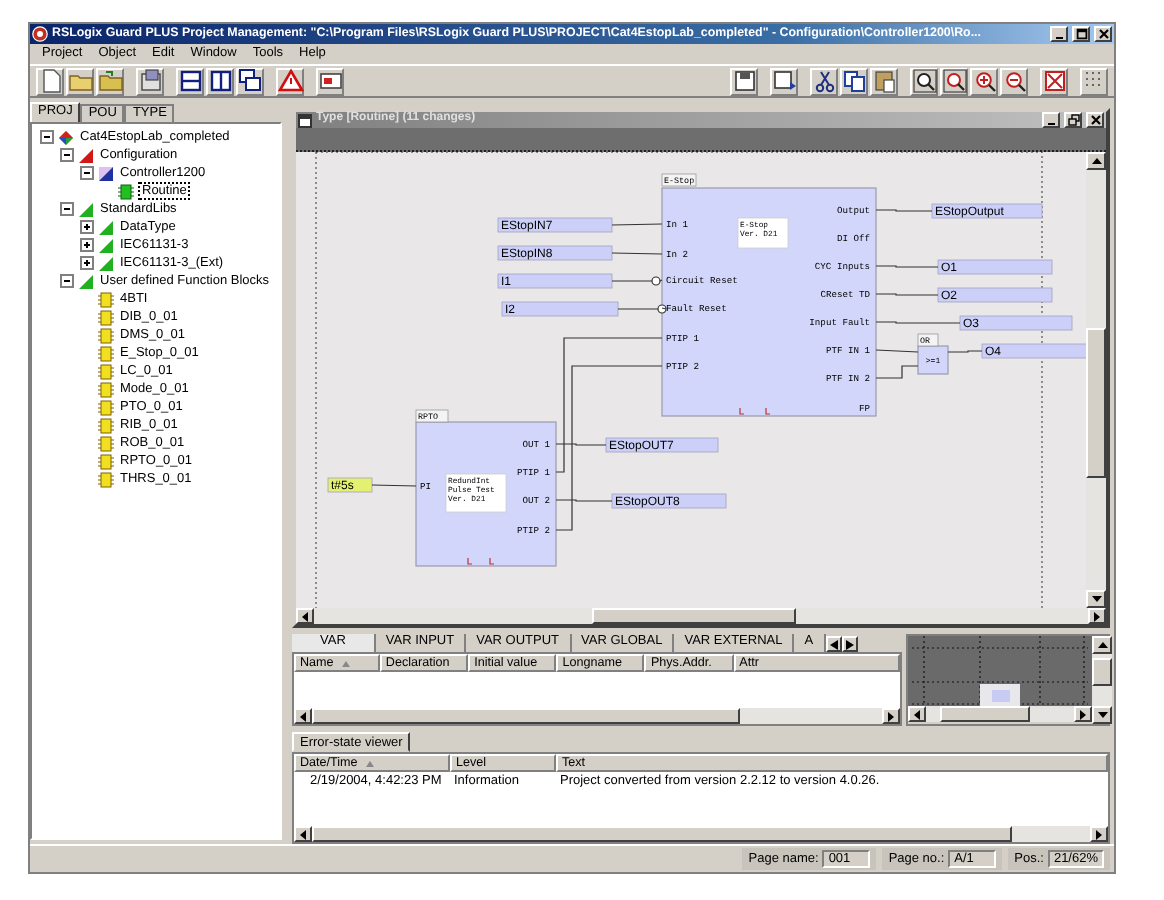 The width and height of the screenshot is (1164, 900). I want to click on save-icon, so click(744, 81).